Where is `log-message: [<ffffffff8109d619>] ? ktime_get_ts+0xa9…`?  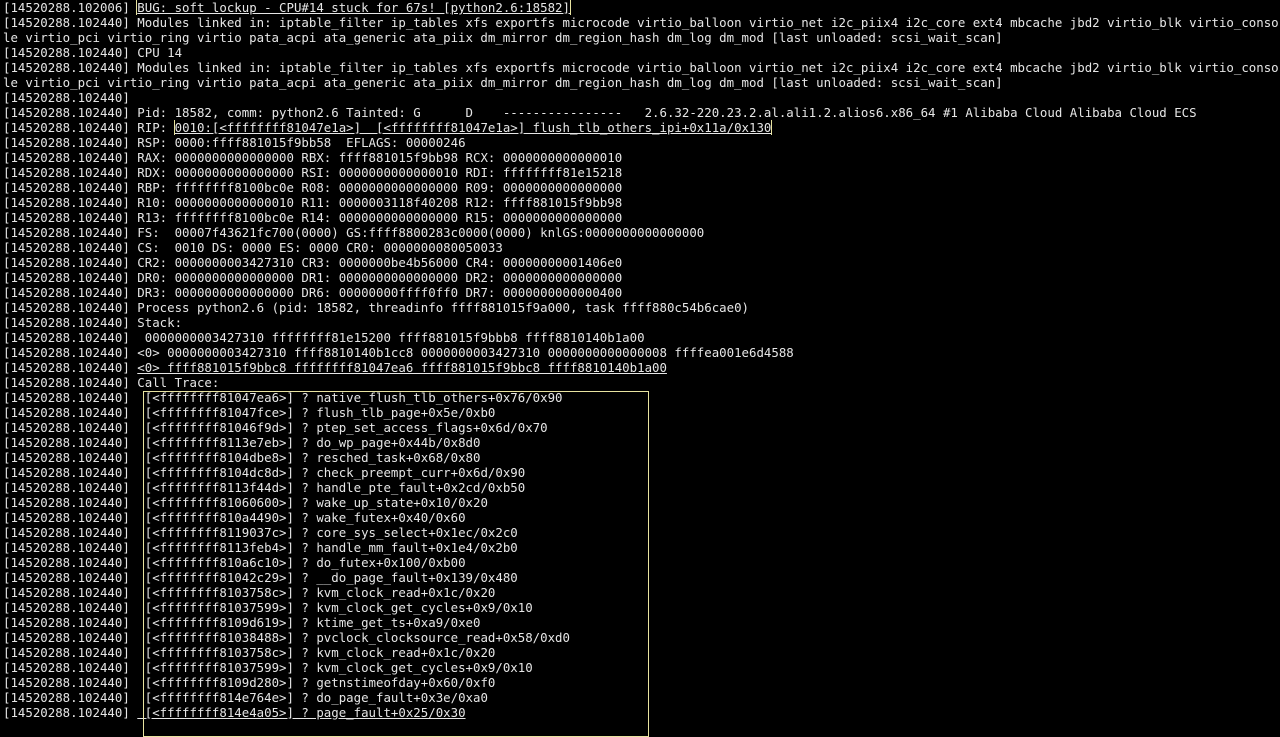
log-message: [<ffffffff8109d619>] ? ktime_get_ts+0xa9… is located at coordinates (309, 622).